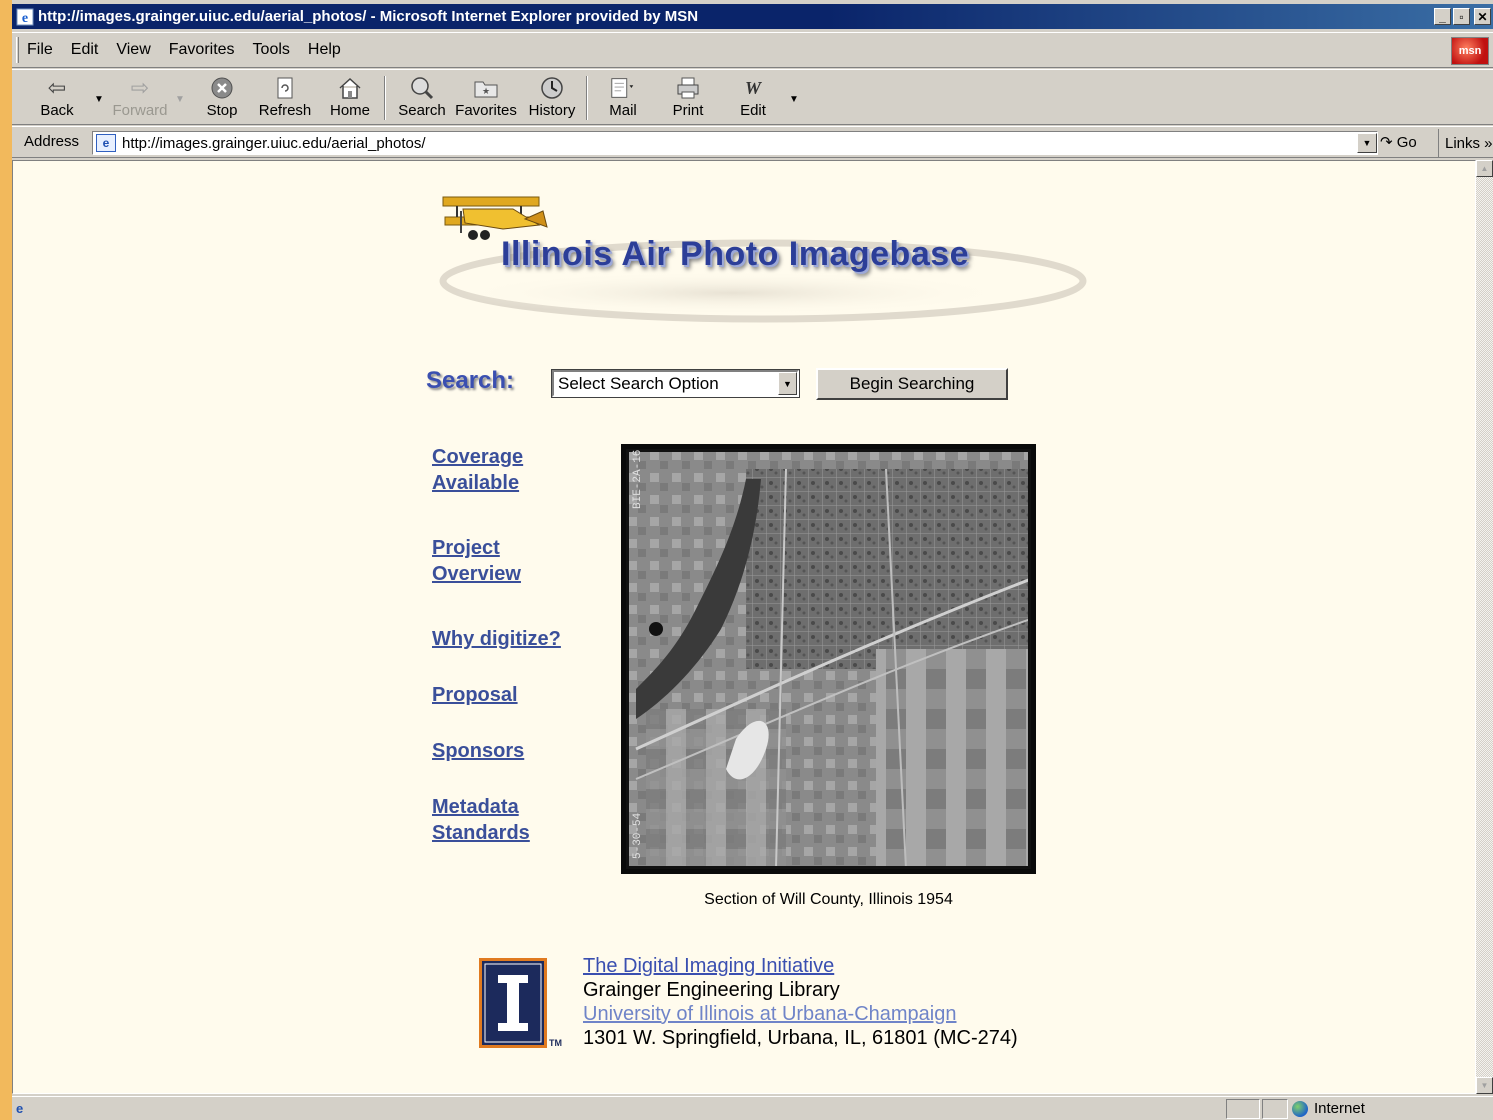 The image size is (1493, 1120). What do you see at coordinates (40, 50) in the screenshot?
I see `menu-file: File` at bounding box center [40, 50].